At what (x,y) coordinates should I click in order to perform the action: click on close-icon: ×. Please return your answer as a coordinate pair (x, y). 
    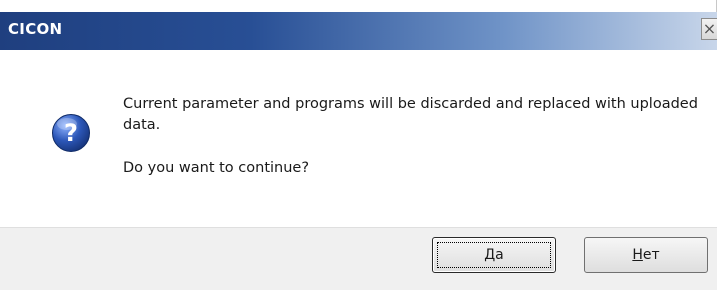
    Looking at the image, I should click on (709, 28).